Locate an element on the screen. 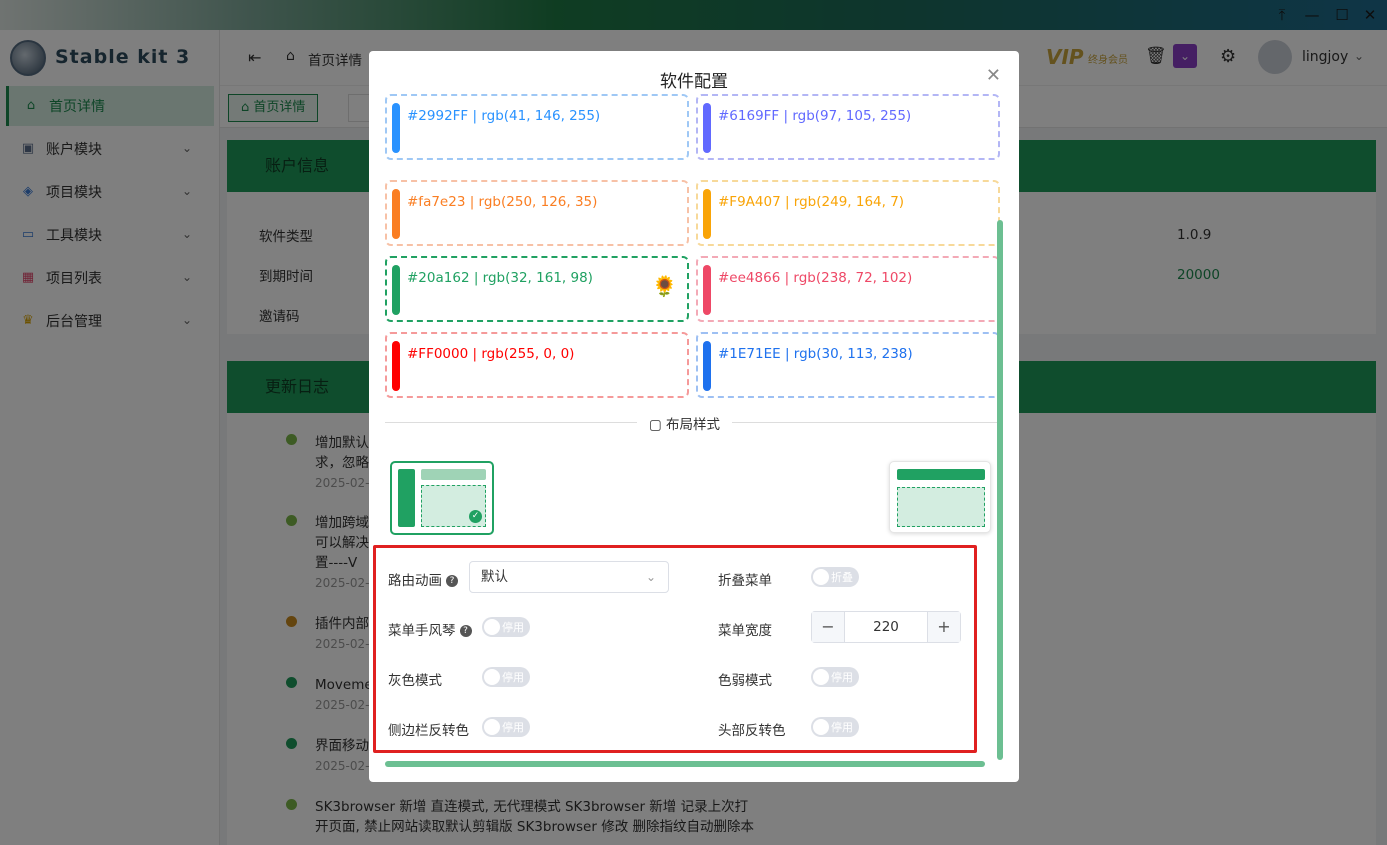 This screenshot has width=1387, height=845. decrement-button: − is located at coordinates (828, 627).